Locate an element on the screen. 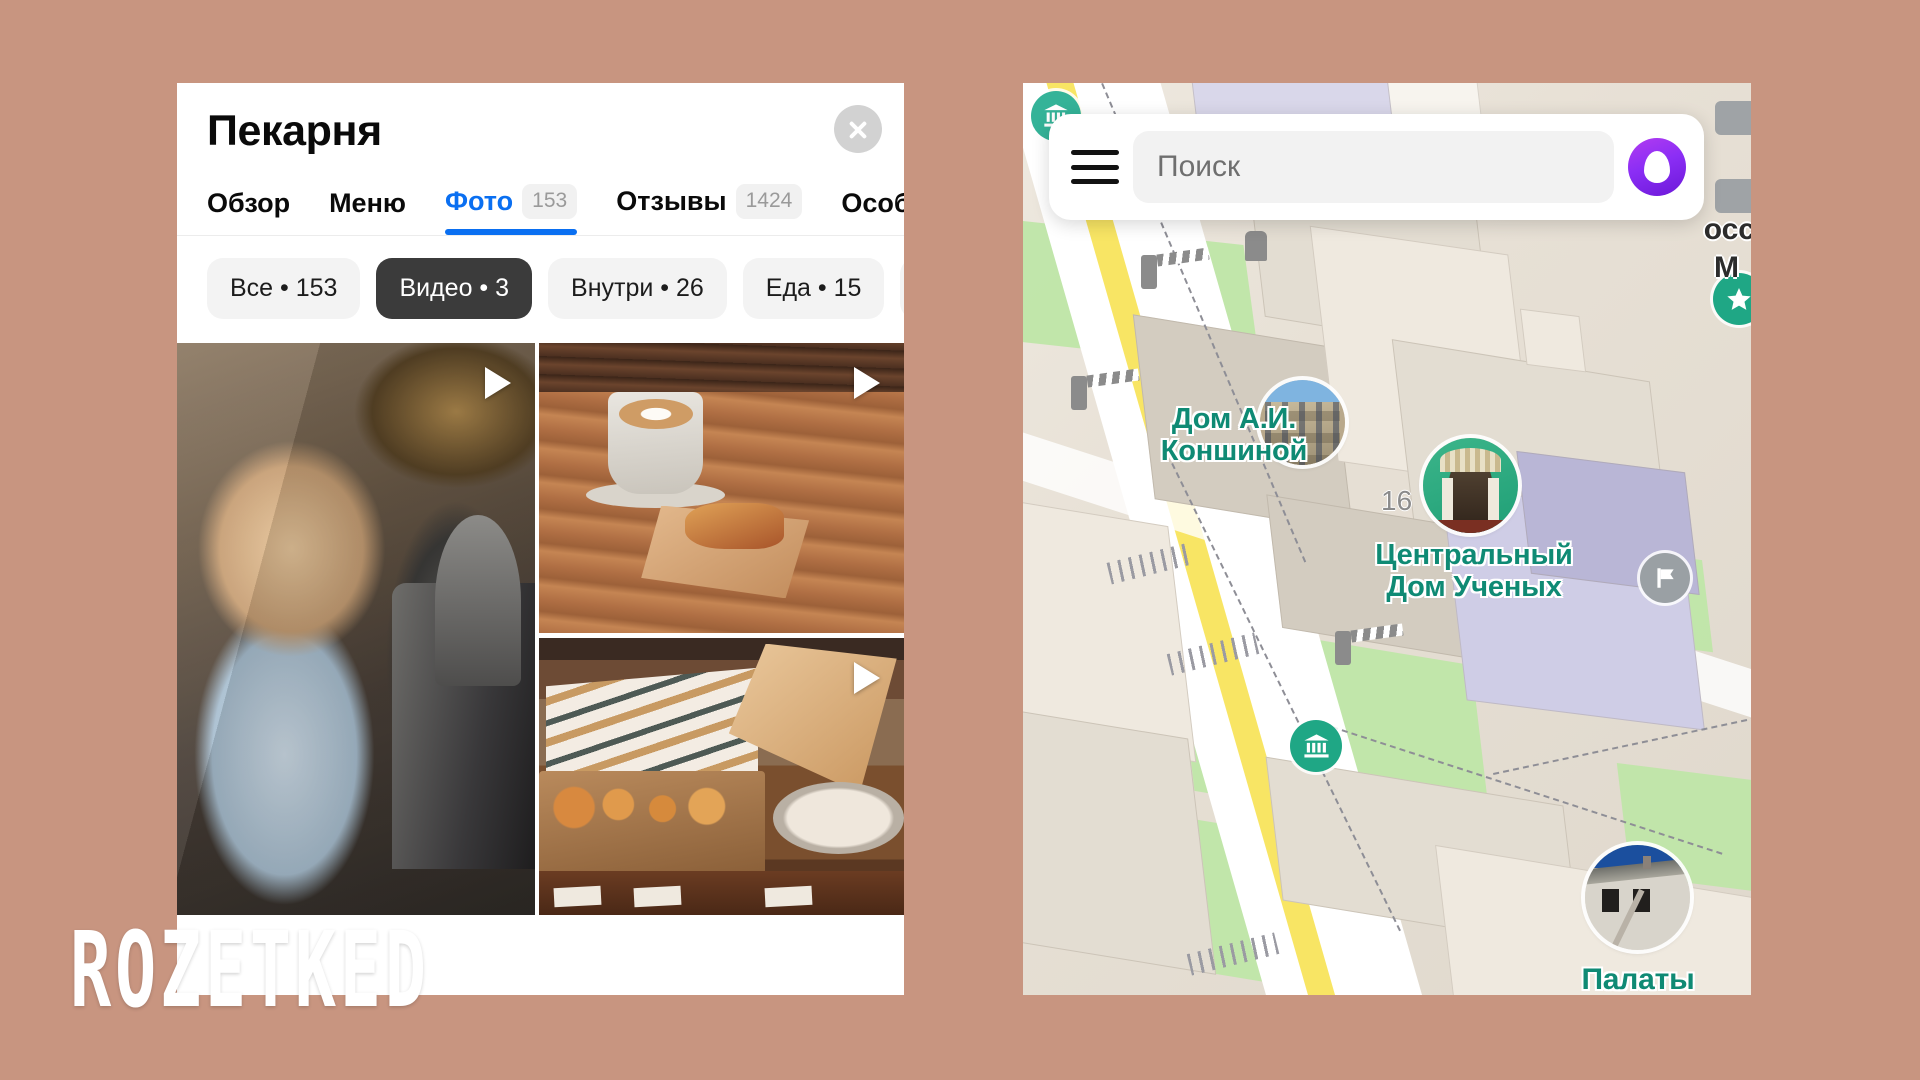 The width and height of the screenshot is (1920, 1080). photo-column-right is located at coordinates (721, 629).